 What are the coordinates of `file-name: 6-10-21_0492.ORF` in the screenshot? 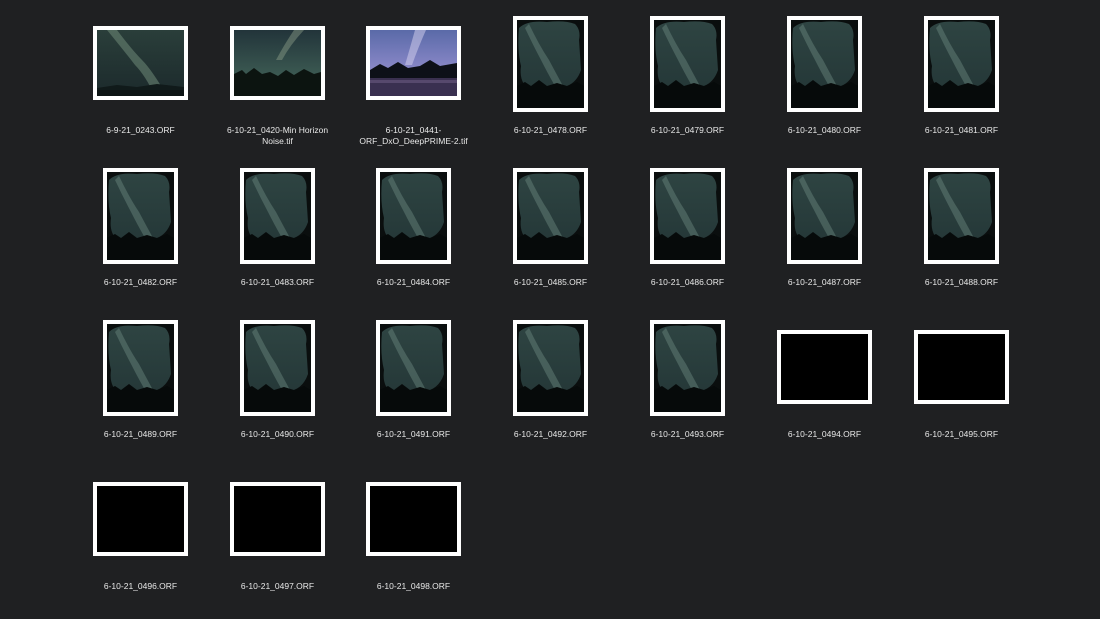 It's located at (550, 434).